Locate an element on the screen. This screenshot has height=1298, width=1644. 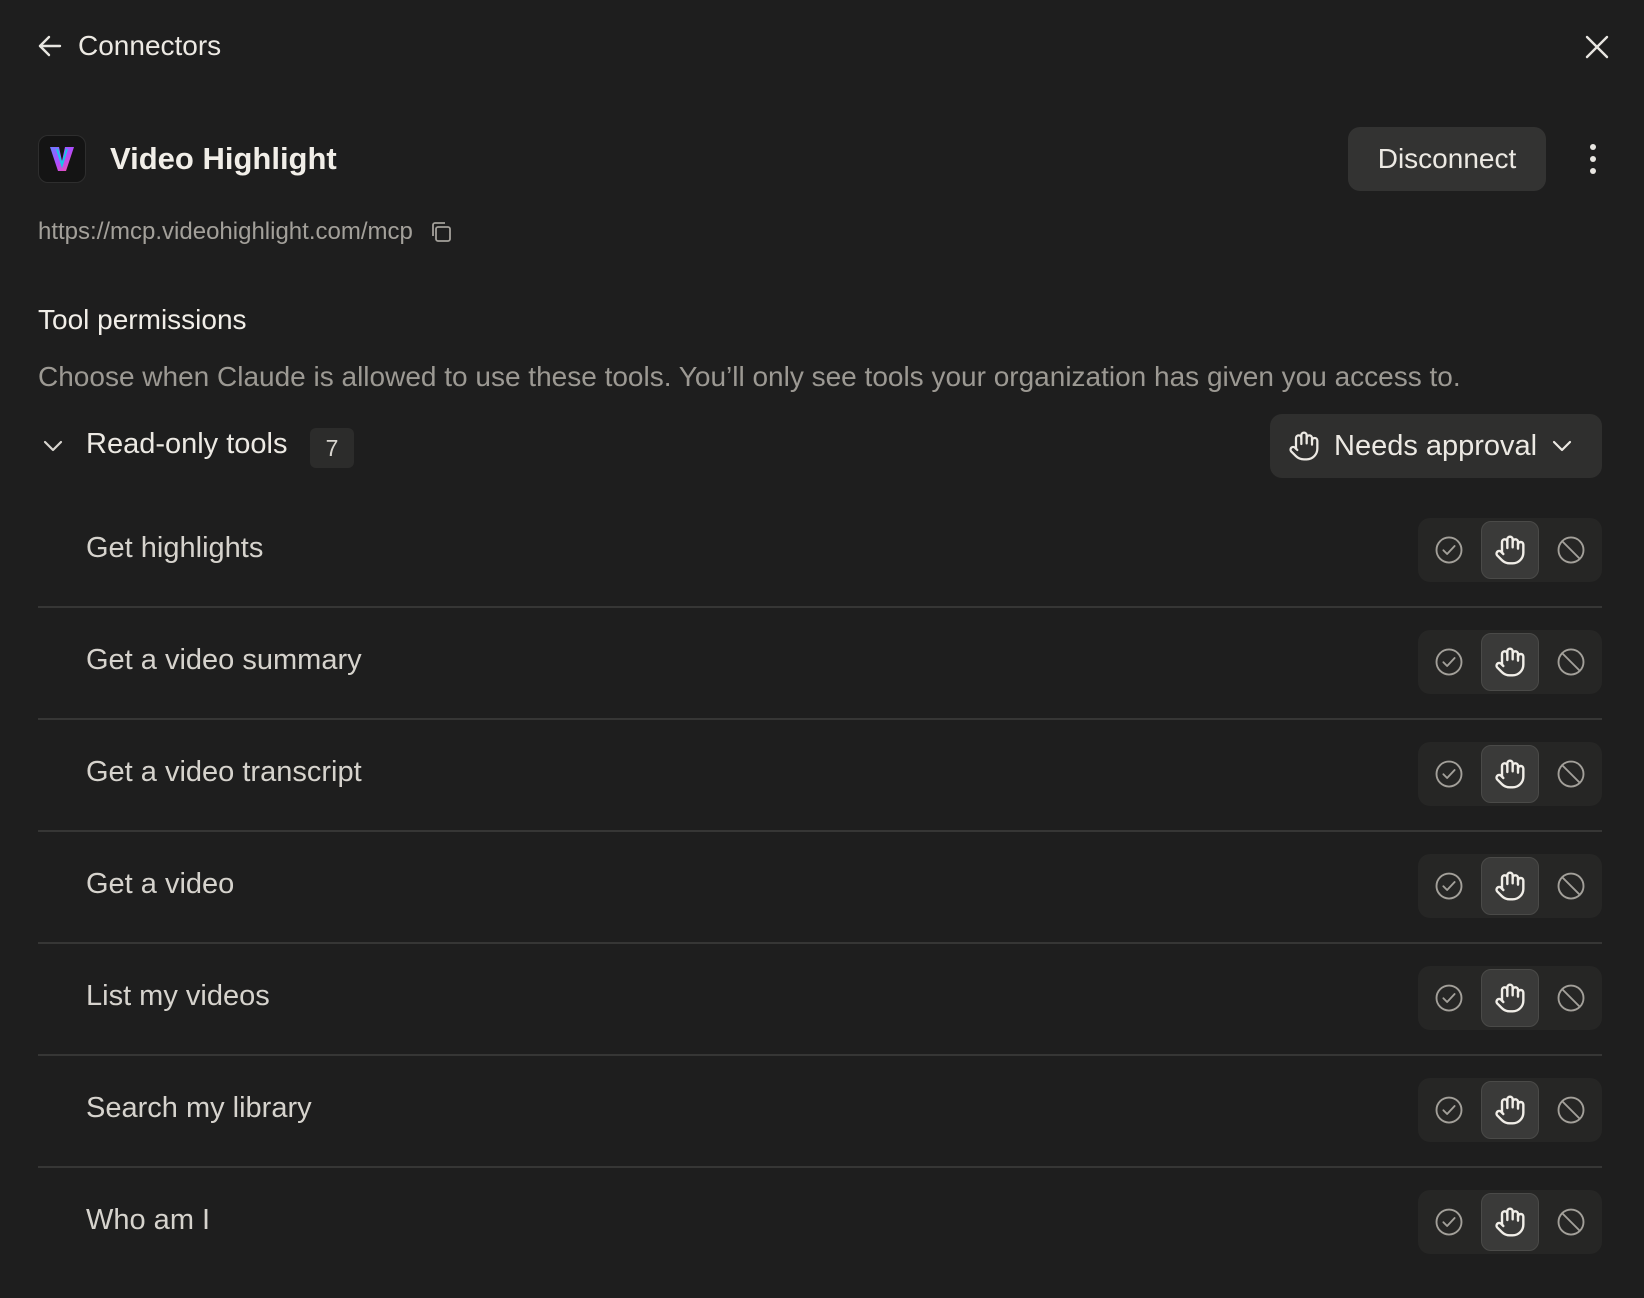
close-button is located at coordinates (1597, 47).